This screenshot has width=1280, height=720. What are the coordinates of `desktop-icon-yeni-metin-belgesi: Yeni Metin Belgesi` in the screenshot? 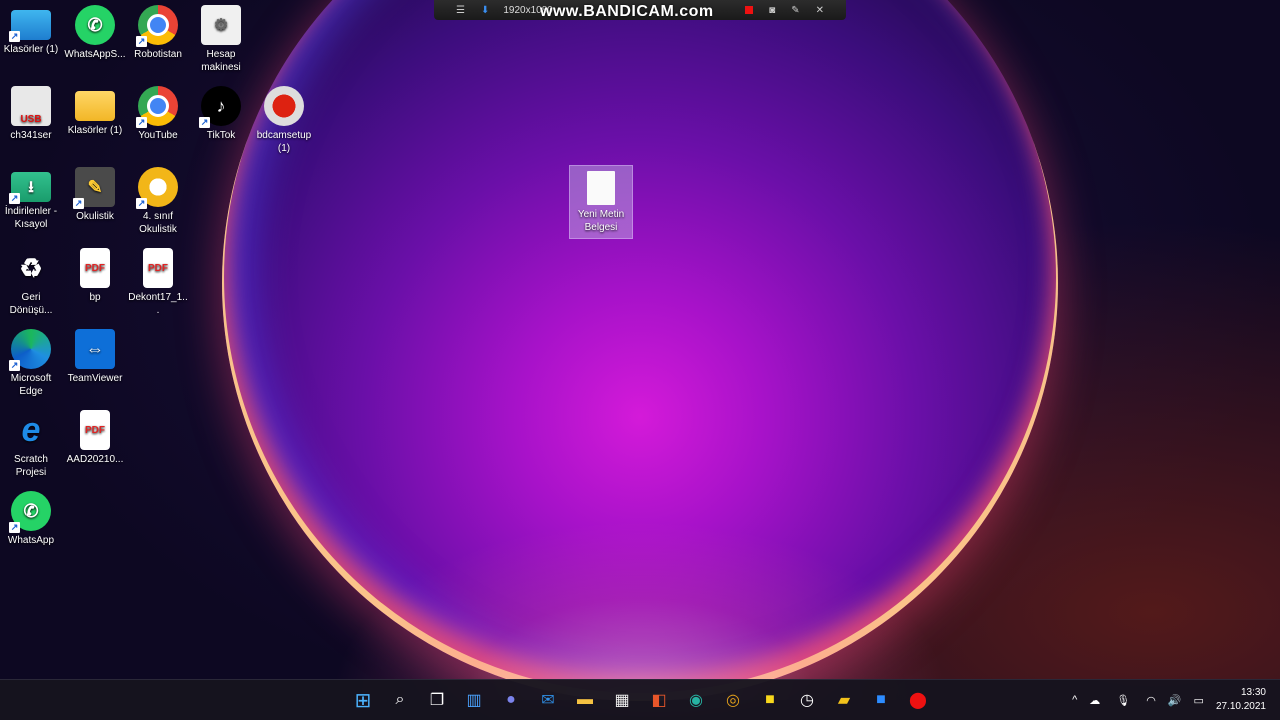 It's located at (601, 202).